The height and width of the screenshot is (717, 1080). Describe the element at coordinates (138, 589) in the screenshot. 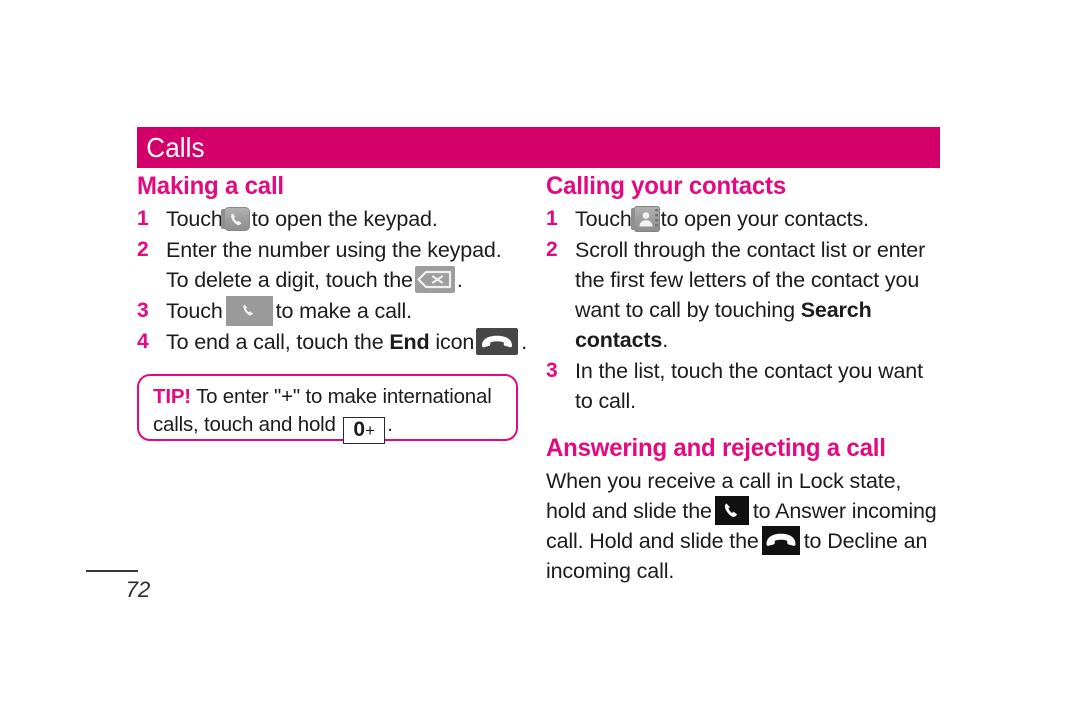

I see `page-number: 72` at that location.